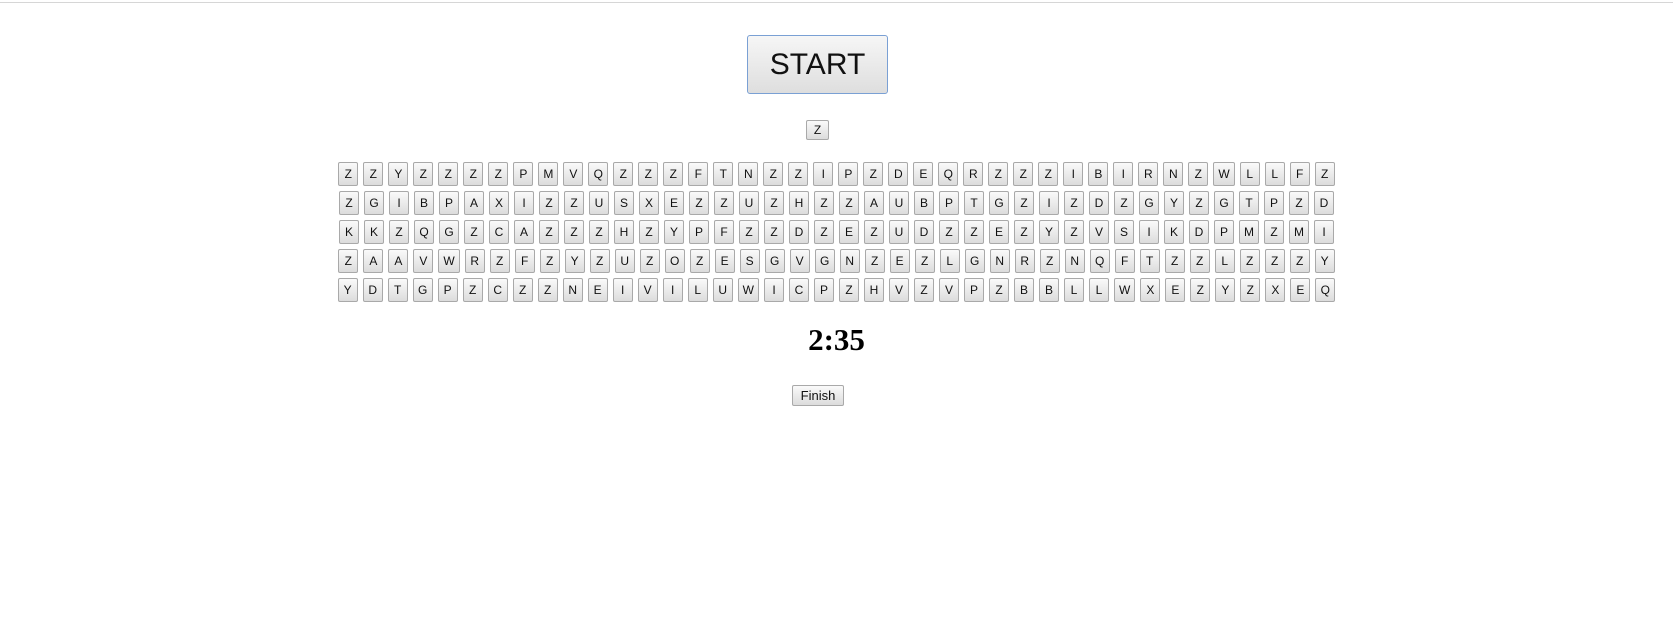  I want to click on letter-key: B, so click(1049, 290).